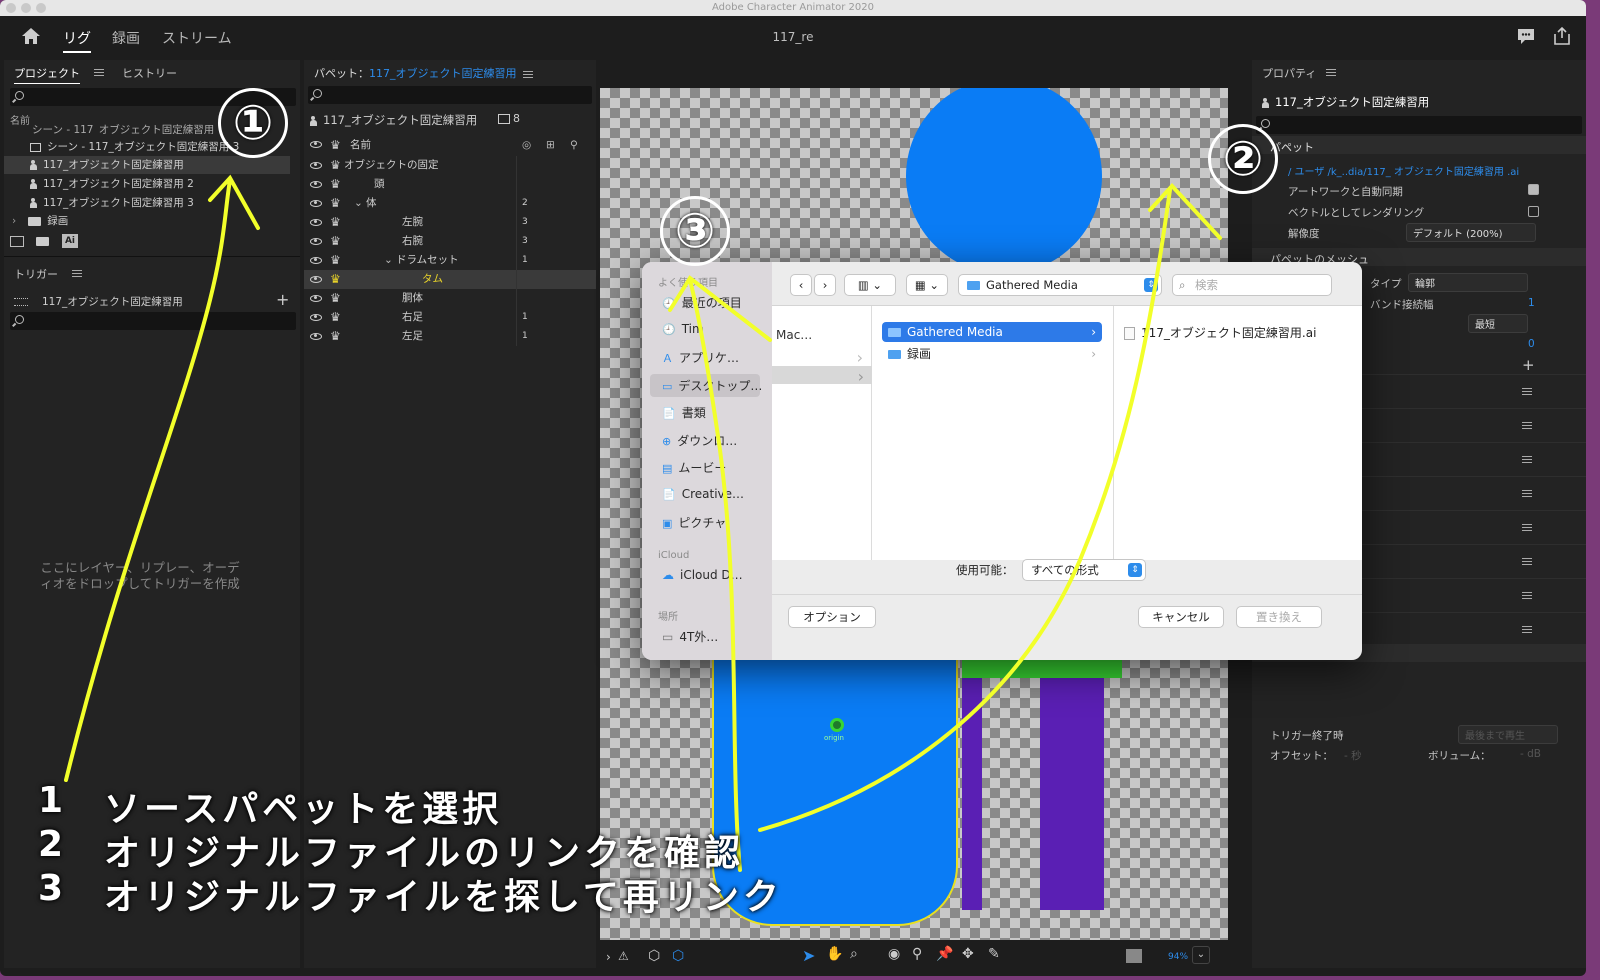 The width and height of the screenshot is (1600, 980). What do you see at coordinates (994, 954) in the screenshot?
I see `stick-tool-icon: ✎` at bounding box center [994, 954].